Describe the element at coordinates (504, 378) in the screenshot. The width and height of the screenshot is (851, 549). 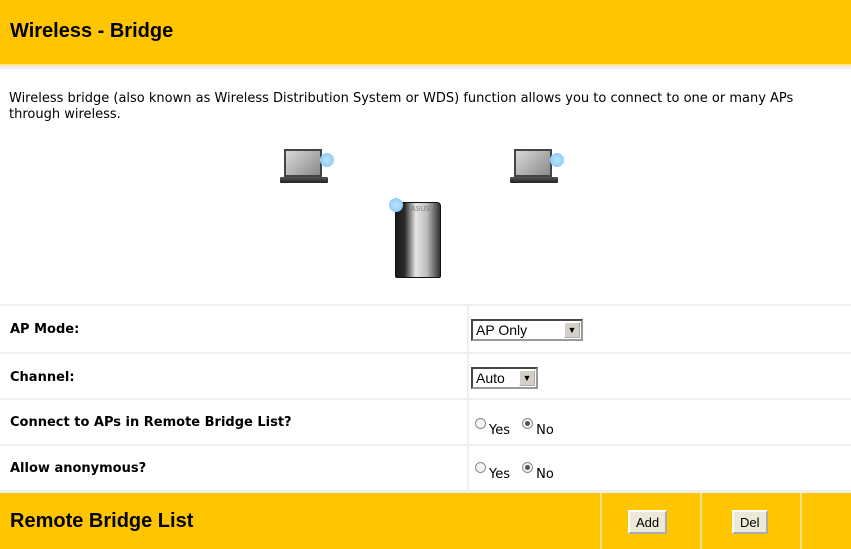
I see `channel-select: Auto ▼` at that location.